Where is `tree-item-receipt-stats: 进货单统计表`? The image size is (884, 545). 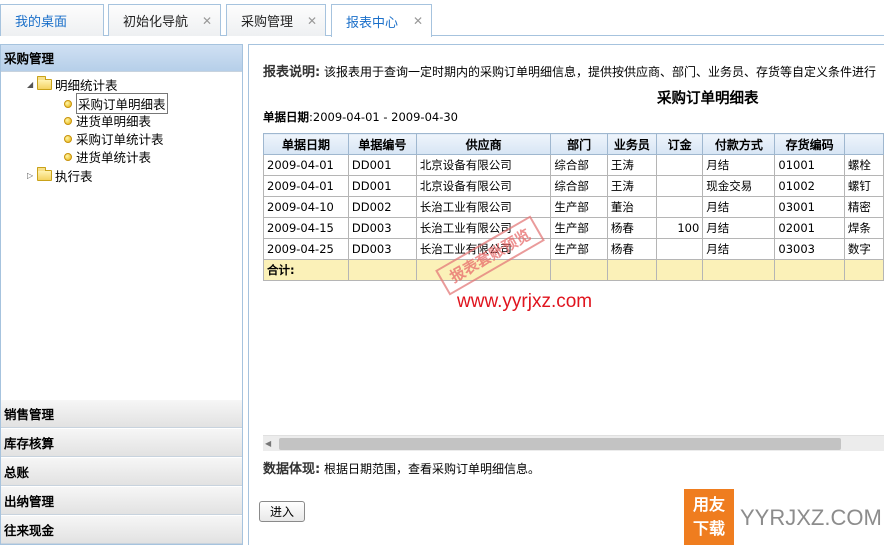 tree-item-receipt-stats: 进货单统计表 is located at coordinates (107, 156).